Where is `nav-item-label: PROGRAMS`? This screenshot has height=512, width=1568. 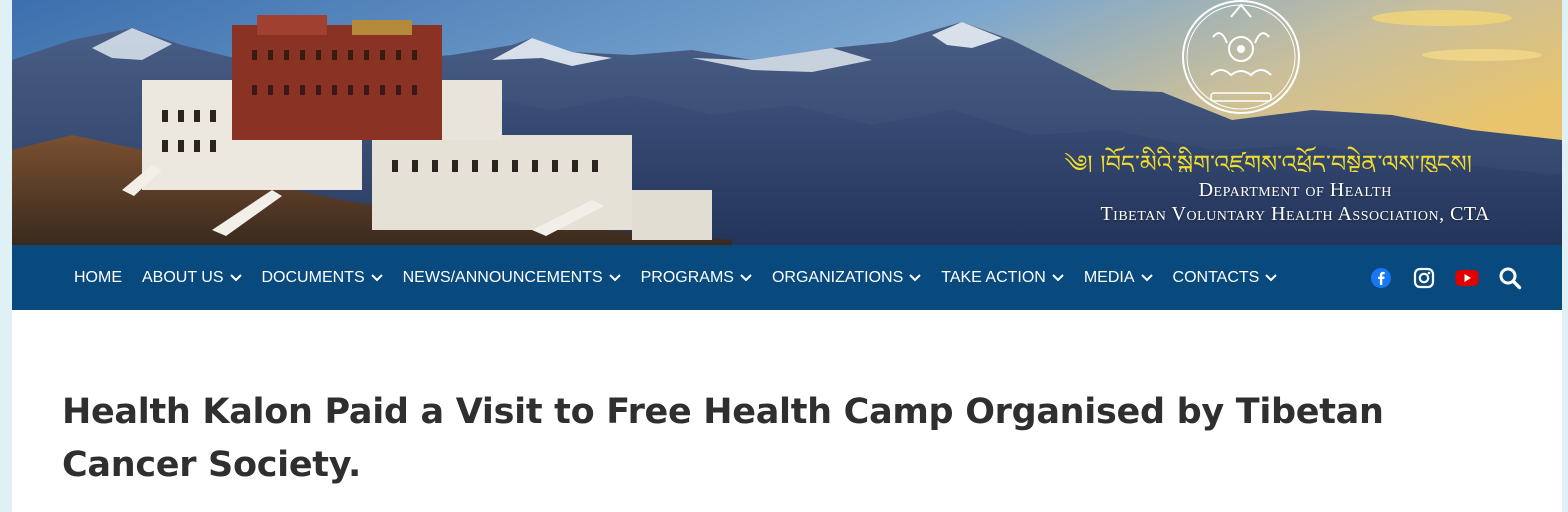 nav-item-label: PROGRAMS is located at coordinates (687, 277).